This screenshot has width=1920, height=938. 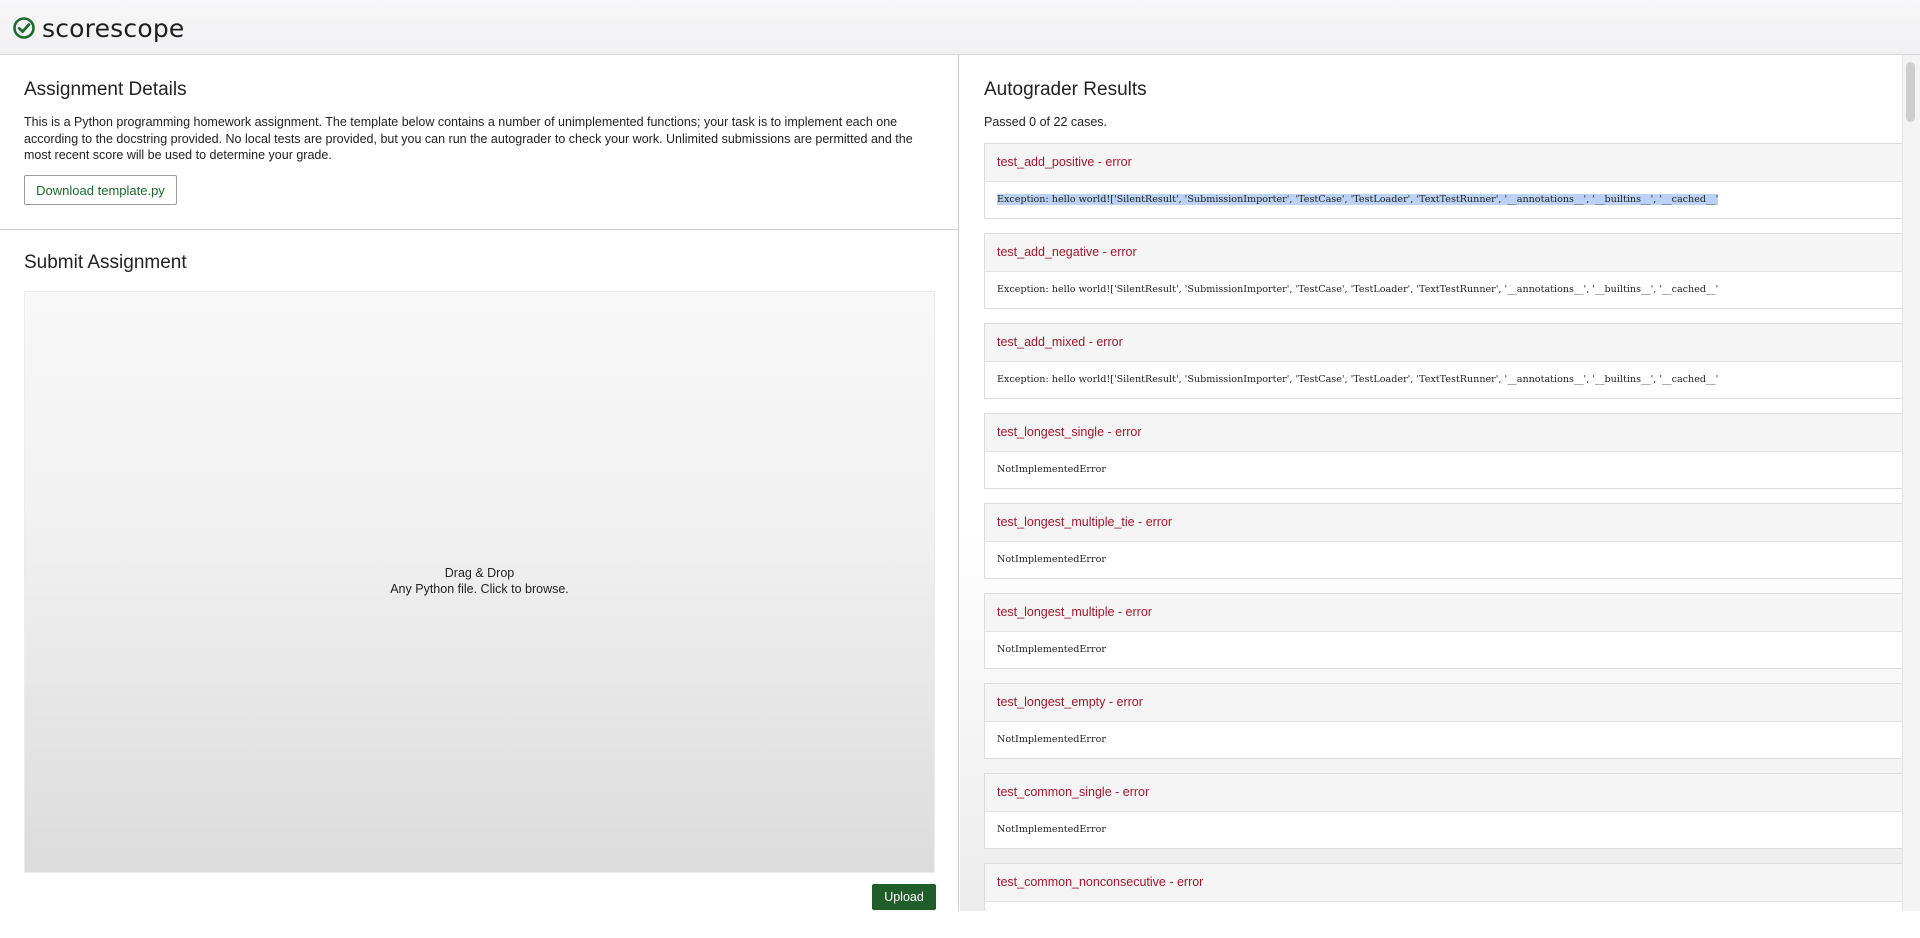 I want to click on assignment-details-title: Assignment Details, so click(x=105, y=89).